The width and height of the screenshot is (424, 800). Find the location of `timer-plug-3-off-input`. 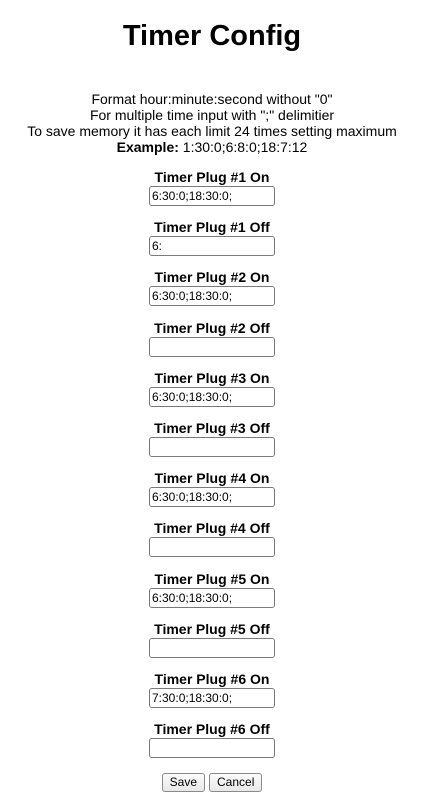

timer-plug-3-off-input is located at coordinates (212, 446).